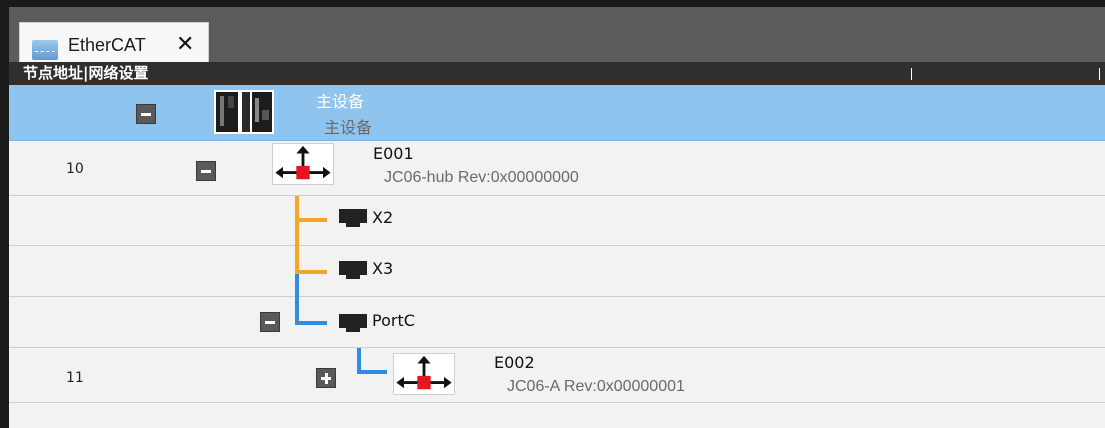  I want to click on ethercat-icon, so click(45, 50).